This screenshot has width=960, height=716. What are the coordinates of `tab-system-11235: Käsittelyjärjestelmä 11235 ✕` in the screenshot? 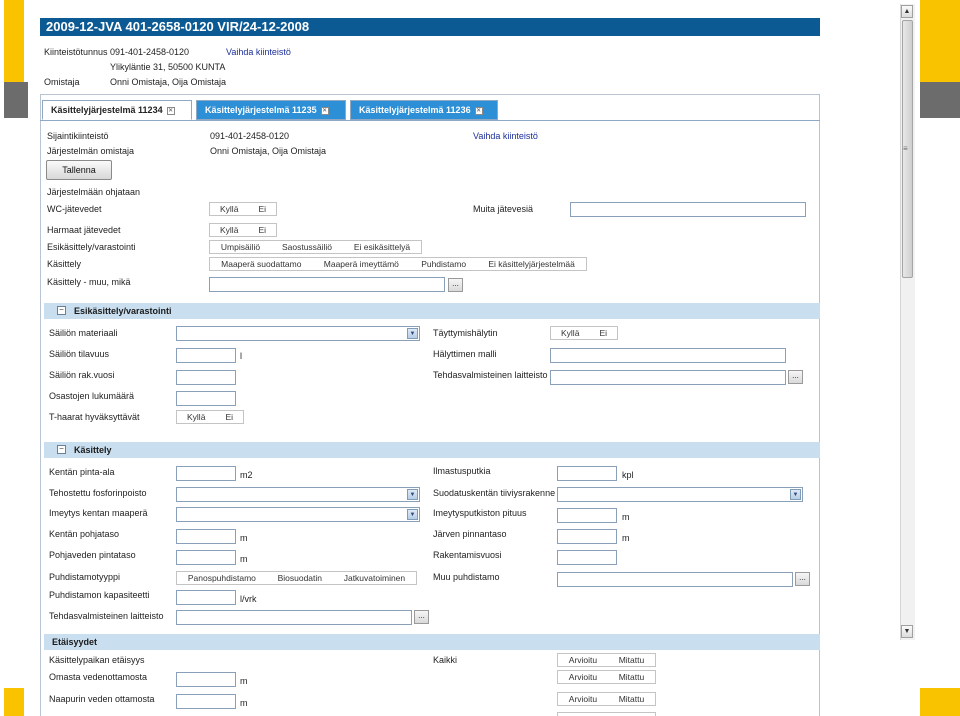 It's located at (271, 110).